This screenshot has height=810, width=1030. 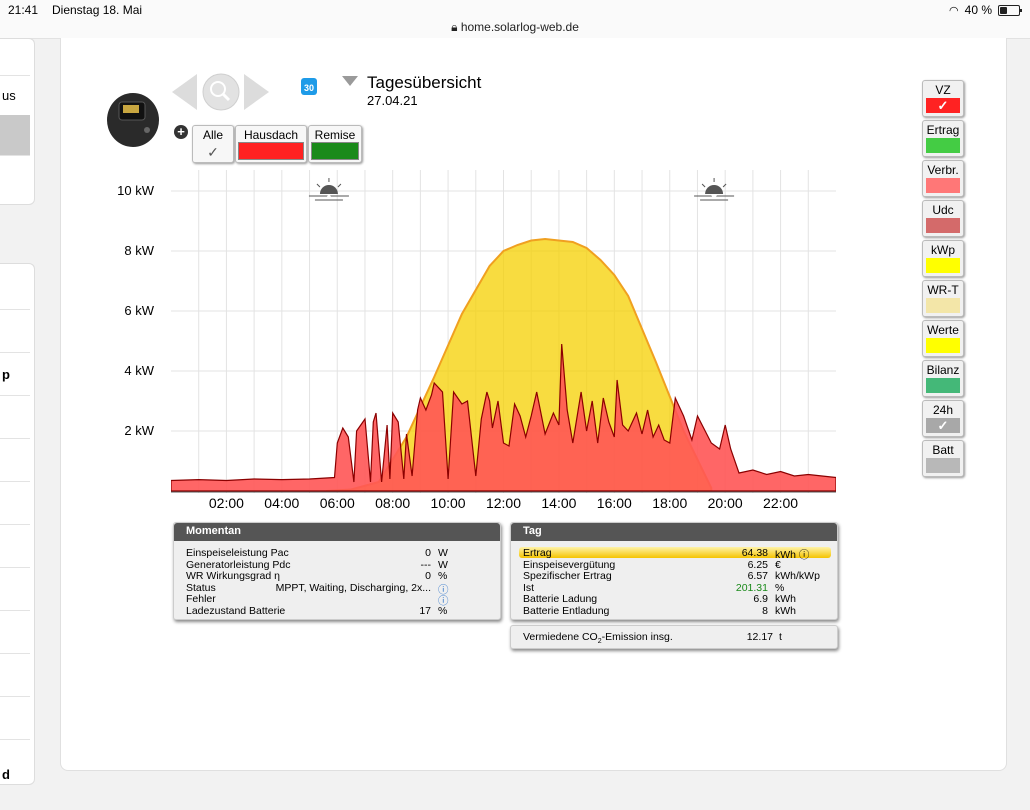 I want to click on x-tick-label: 10:00, so click(x=448, y=503).